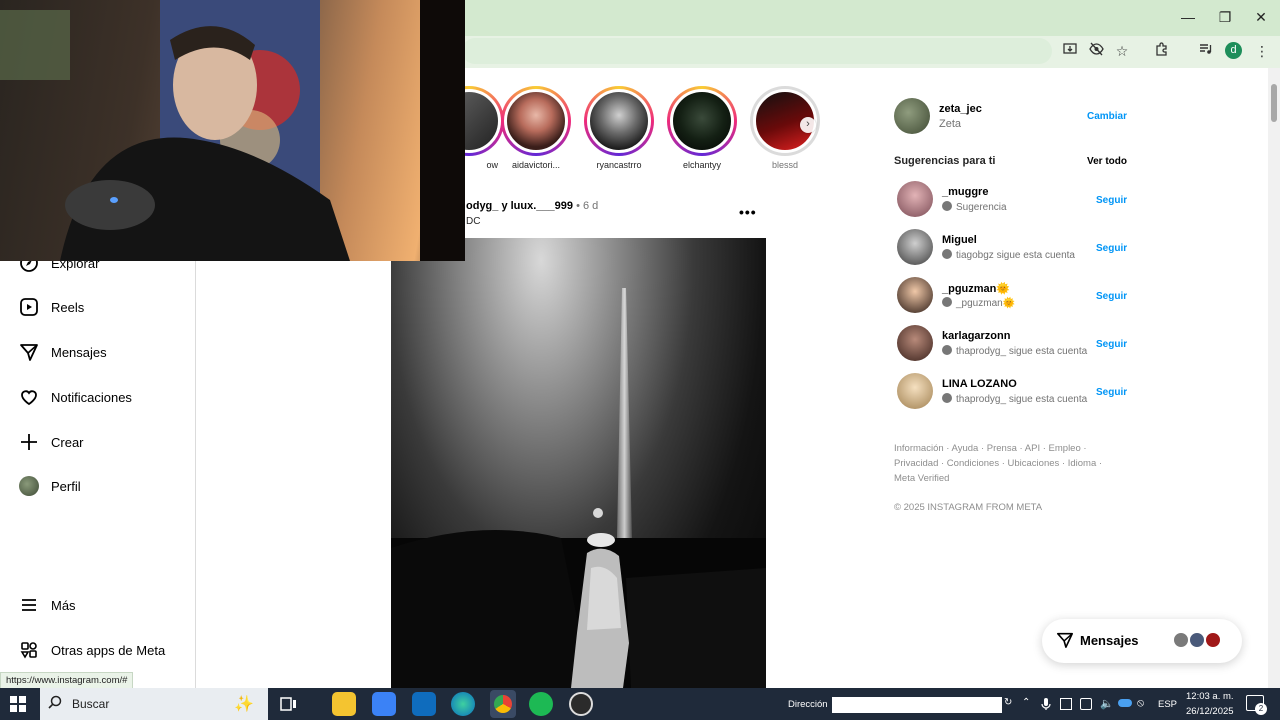 This screenshot has height=721, width=1280. I want to click on story-username: elchantyy, so click(702, 165).